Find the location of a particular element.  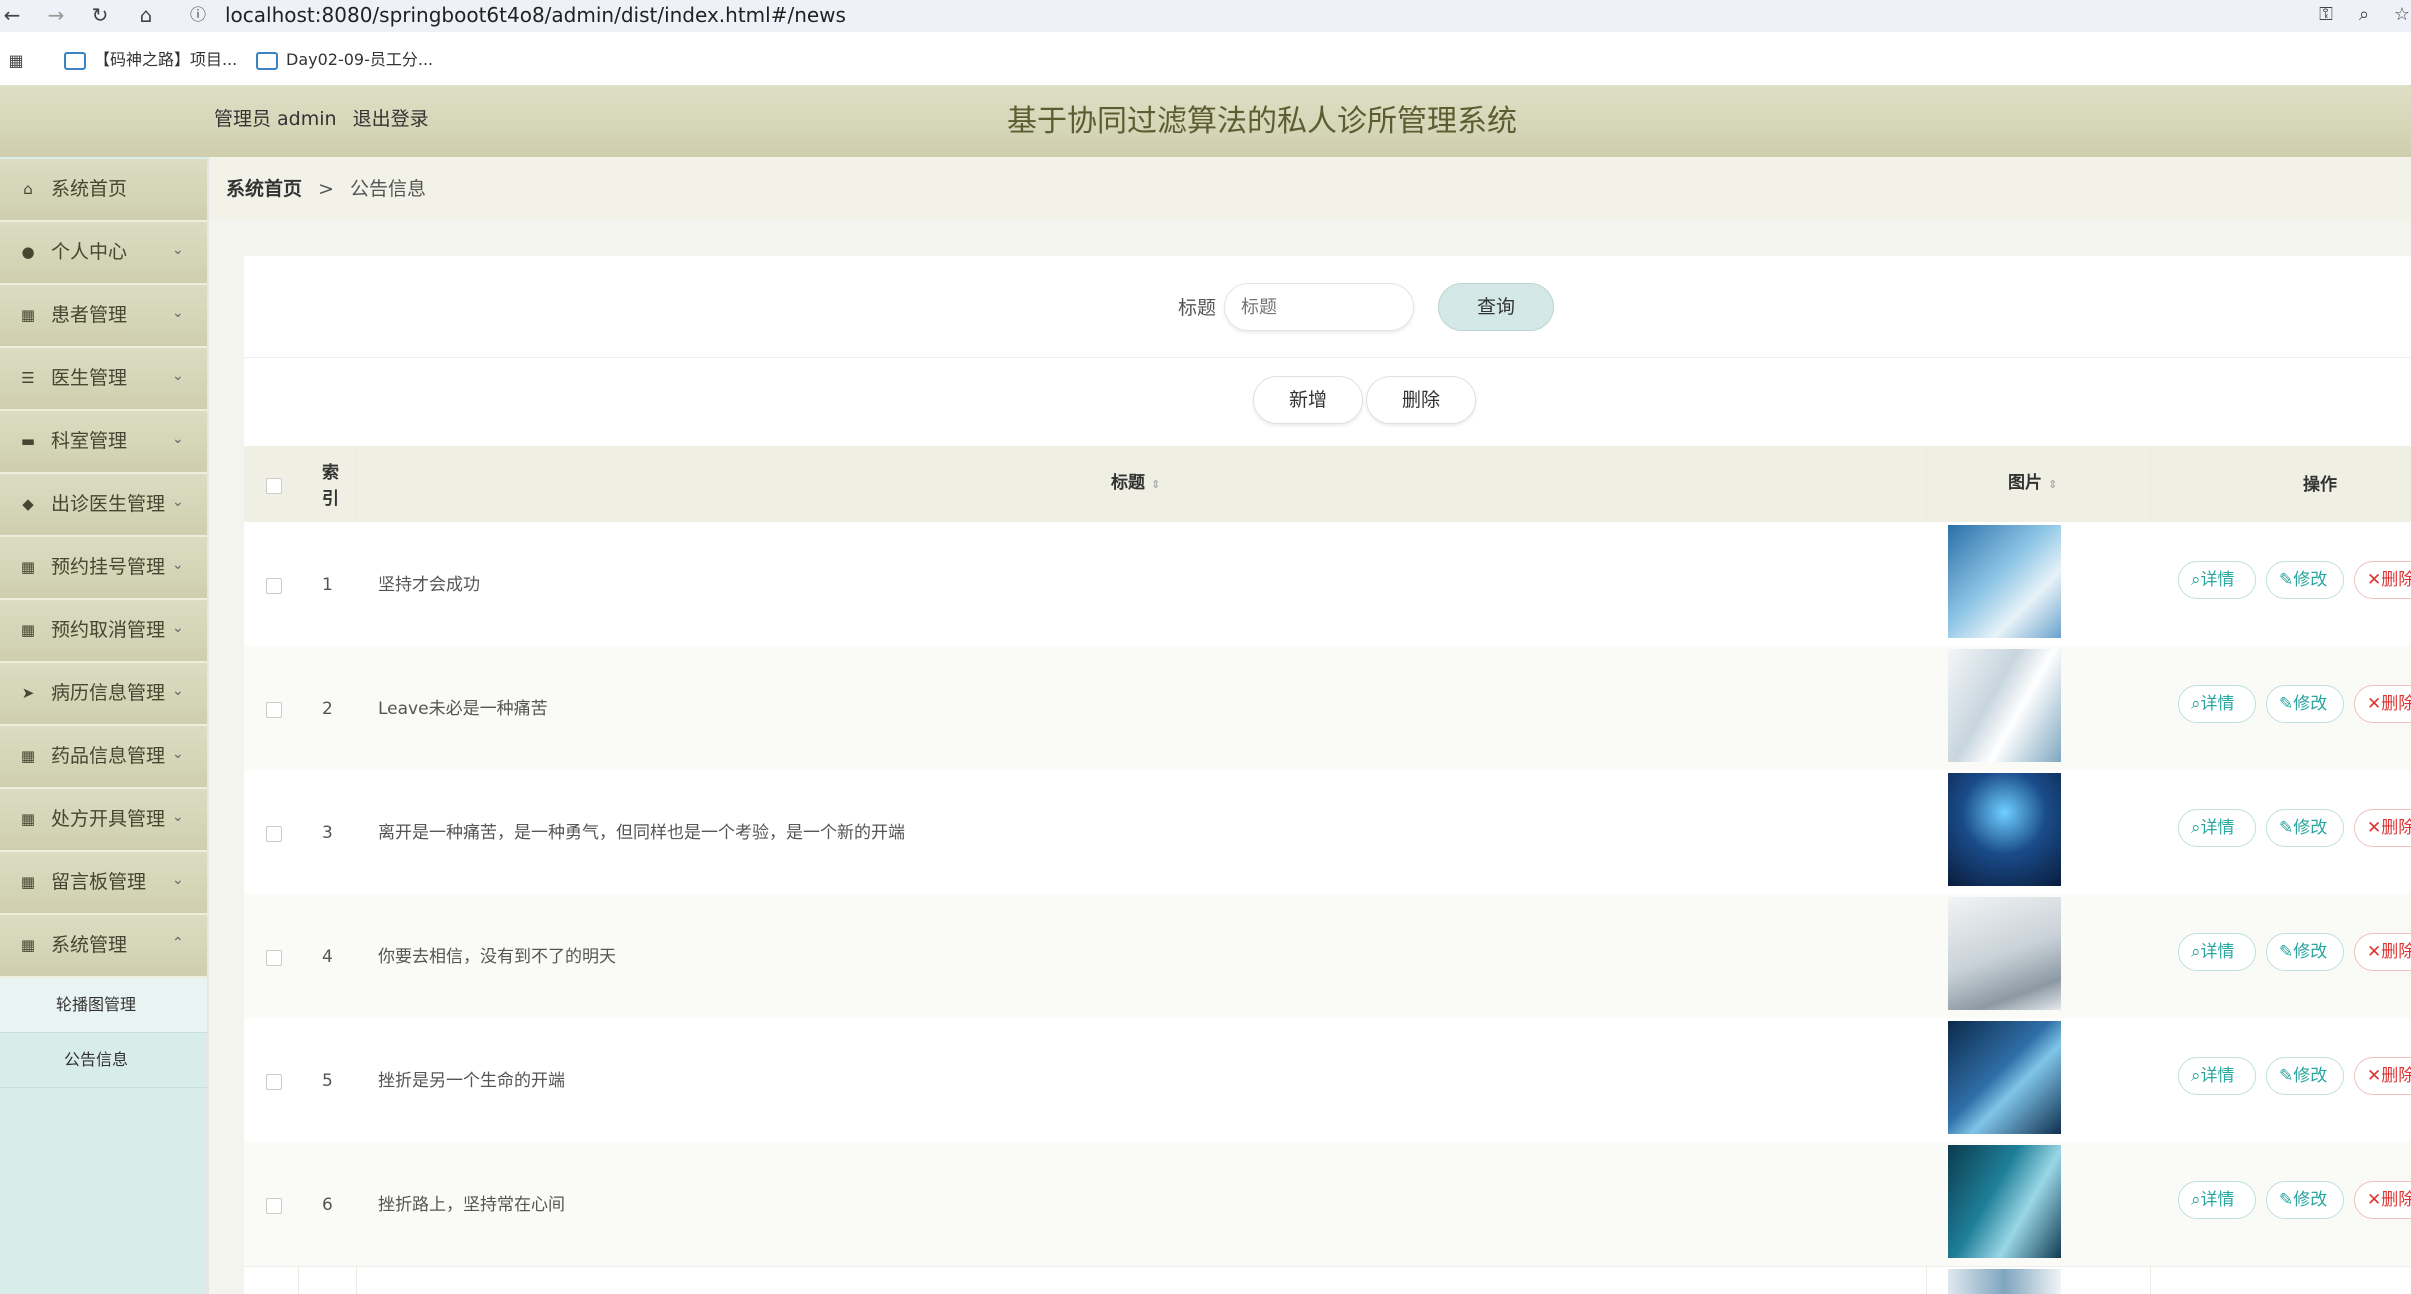

sidebar-item-system: ▦ 系统管理 ⌃ is located at coordinates (103, 946).